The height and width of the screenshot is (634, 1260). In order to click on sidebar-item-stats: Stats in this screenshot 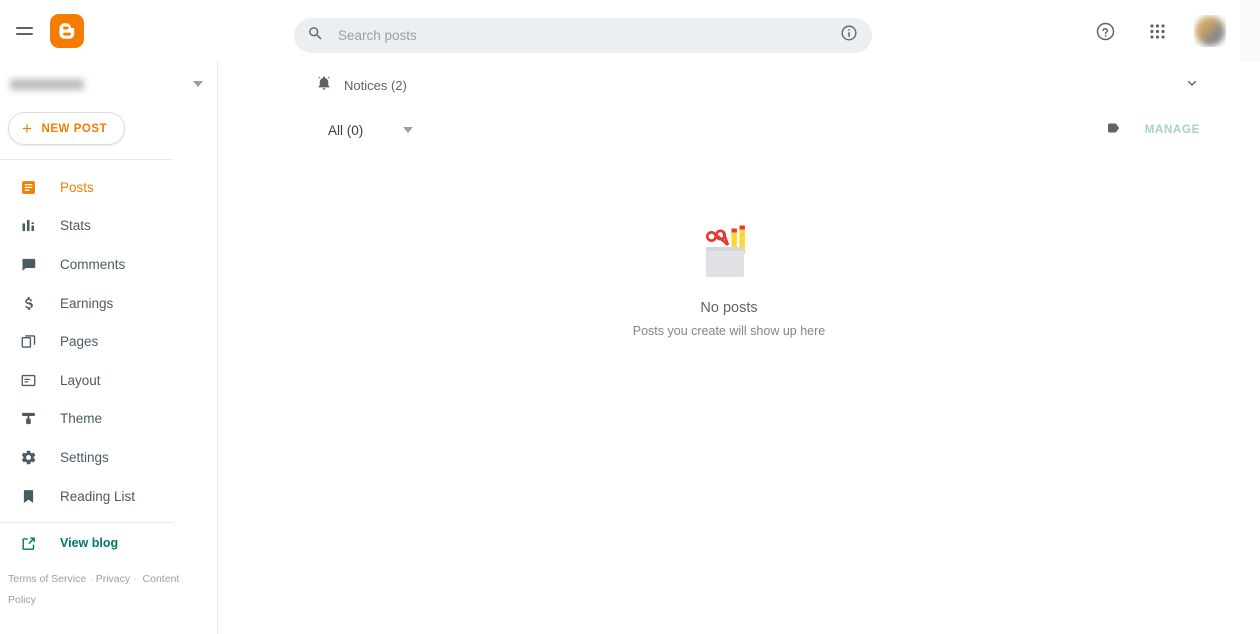, I will do `click(108, 226)`.